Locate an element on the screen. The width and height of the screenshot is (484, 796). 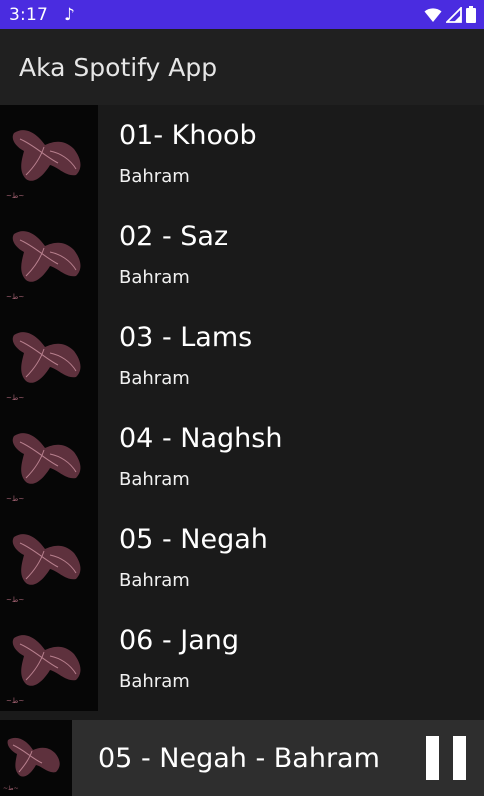
app-bar: Aka Spotify App is located at coordinates (242, 67).